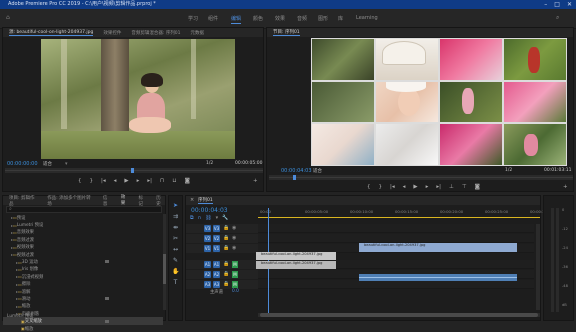 The width and height of the screenshot is (576, 332). Describe the element at coordinates (134, 170) in the screenshot. I see `source-scrub-bar` at that location.